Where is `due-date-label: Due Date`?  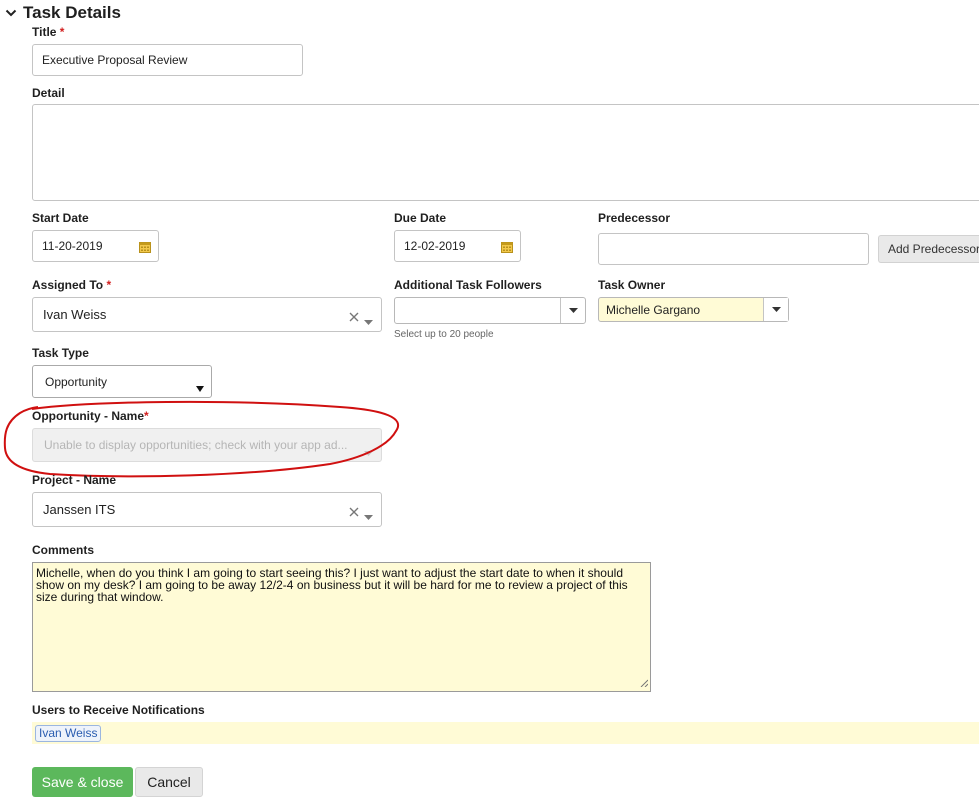
due-date-label: Due Date is located at coordinates (420, 218).